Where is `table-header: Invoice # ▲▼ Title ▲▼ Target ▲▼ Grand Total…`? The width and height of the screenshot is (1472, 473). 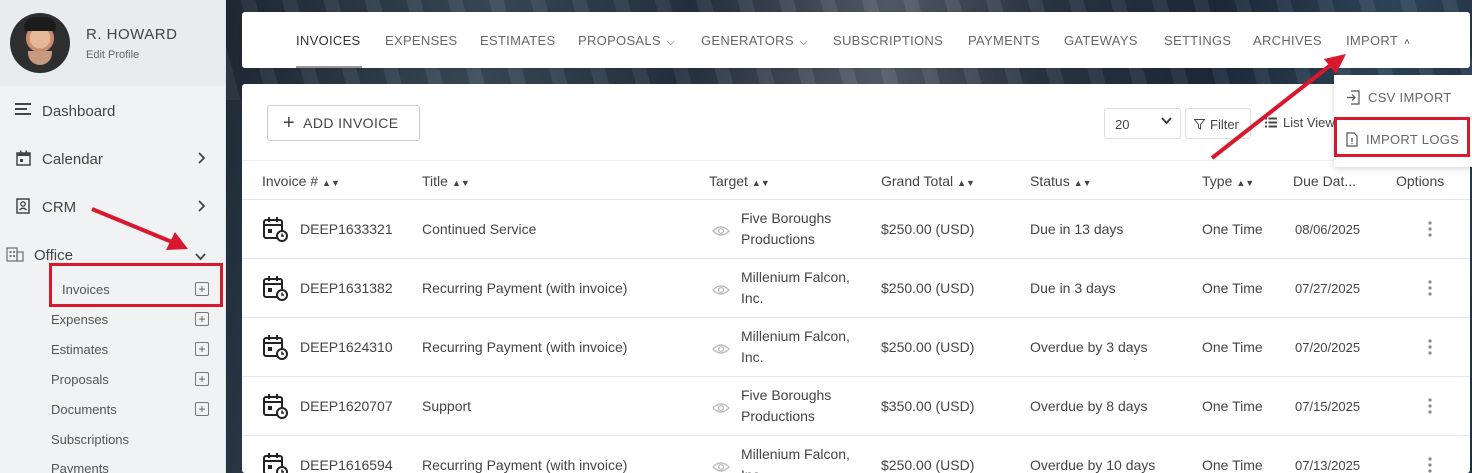 table-header: Invoice # ▲▼ Title ▲▼ Target ▲▼ Grand Total… is located at coordinates (856, 180).